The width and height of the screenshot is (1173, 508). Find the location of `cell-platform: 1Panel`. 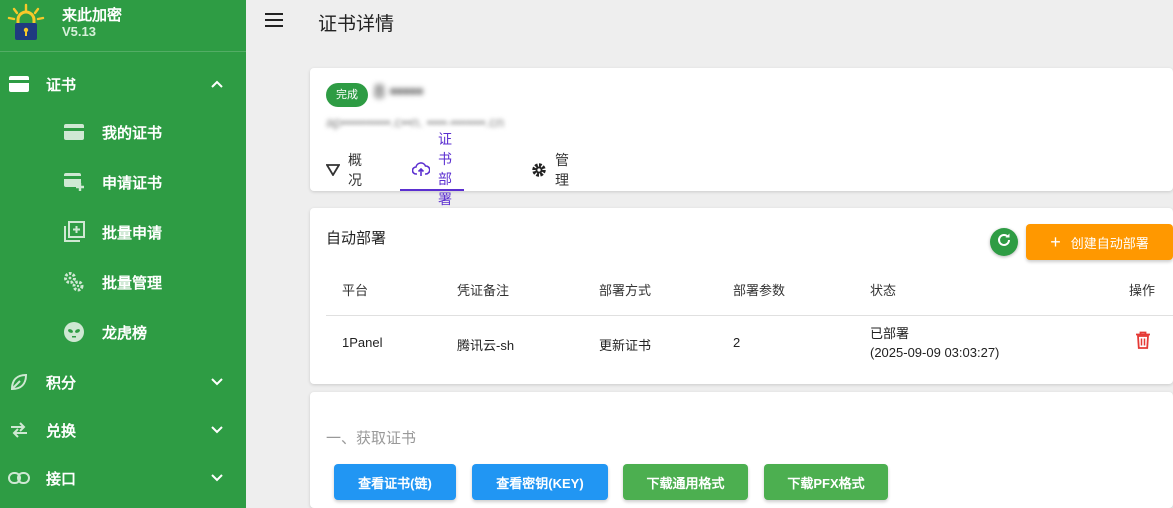

cell-platform: 1Panel is located at coordinates (362, 342).